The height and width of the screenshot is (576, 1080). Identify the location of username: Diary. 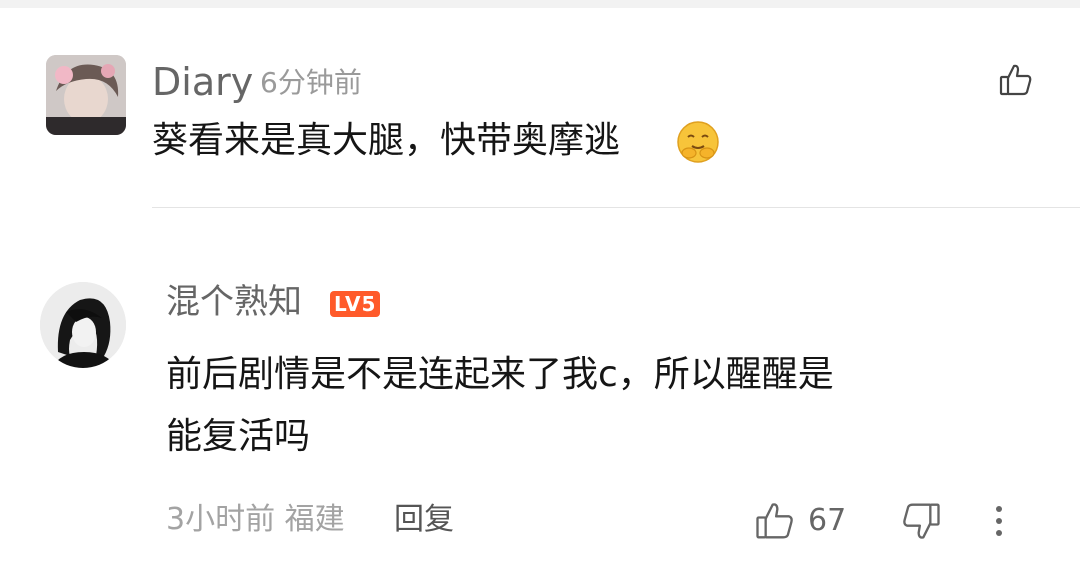
(202, 82).